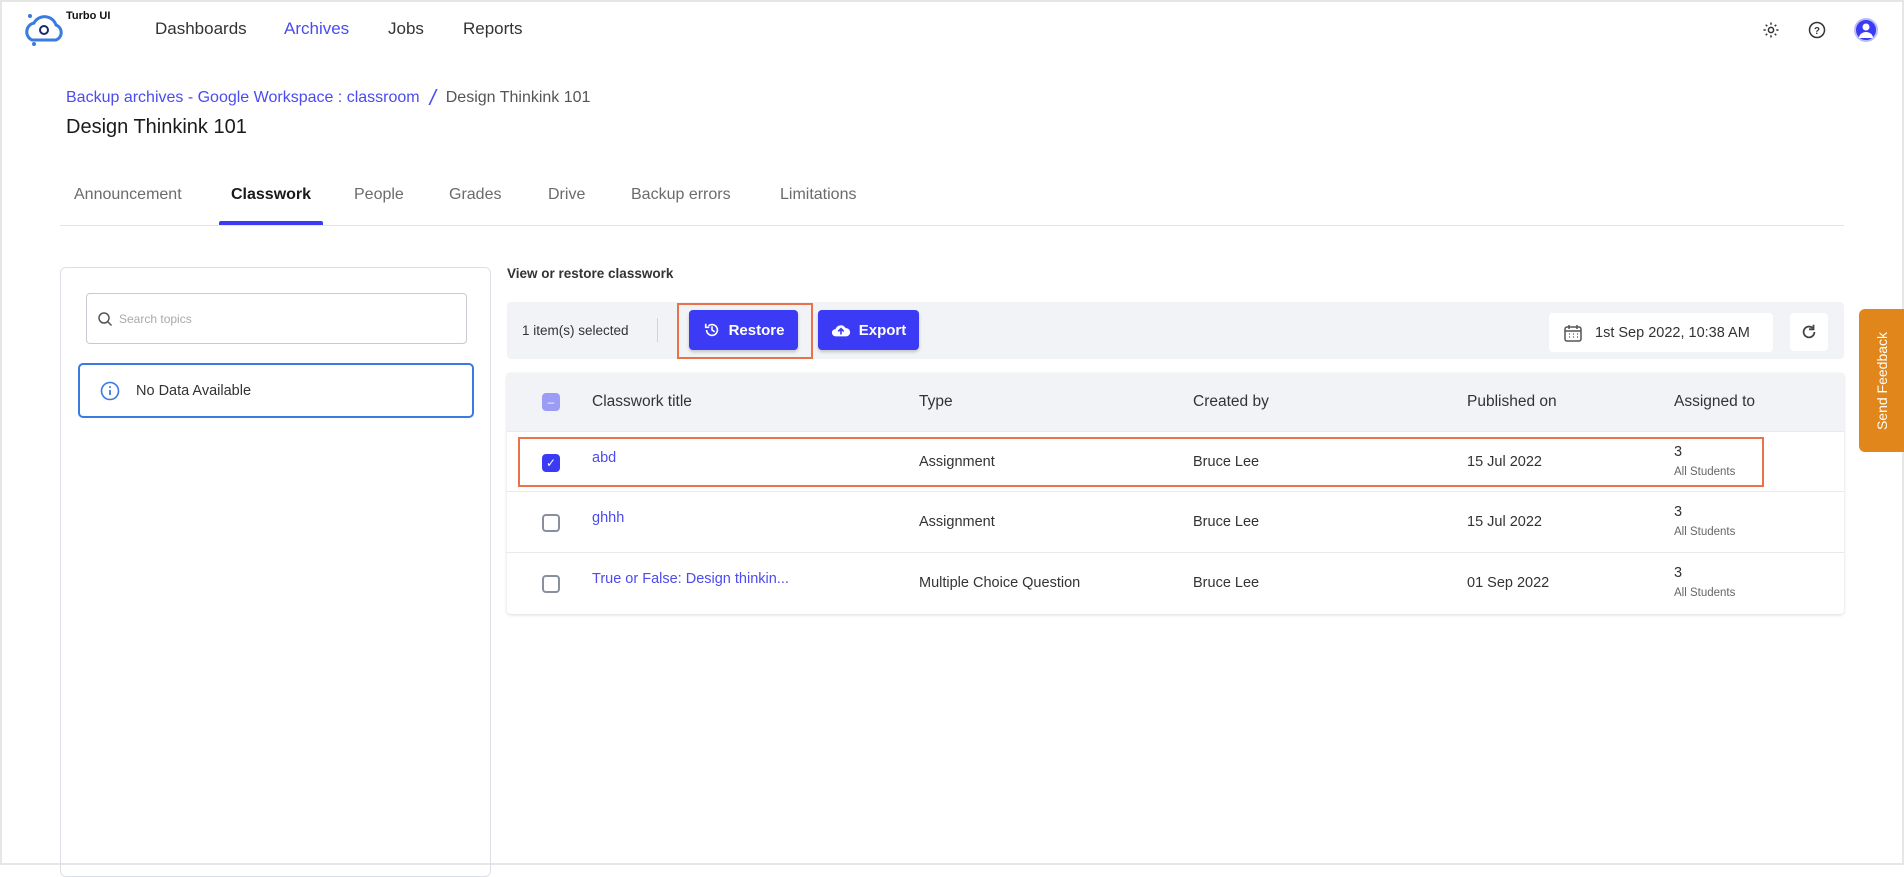 The height and width of the screenshot is (877, 1904). Describe the element at coordinates (882, 330) in the screenshot. I see `export-label: Export` at that location.